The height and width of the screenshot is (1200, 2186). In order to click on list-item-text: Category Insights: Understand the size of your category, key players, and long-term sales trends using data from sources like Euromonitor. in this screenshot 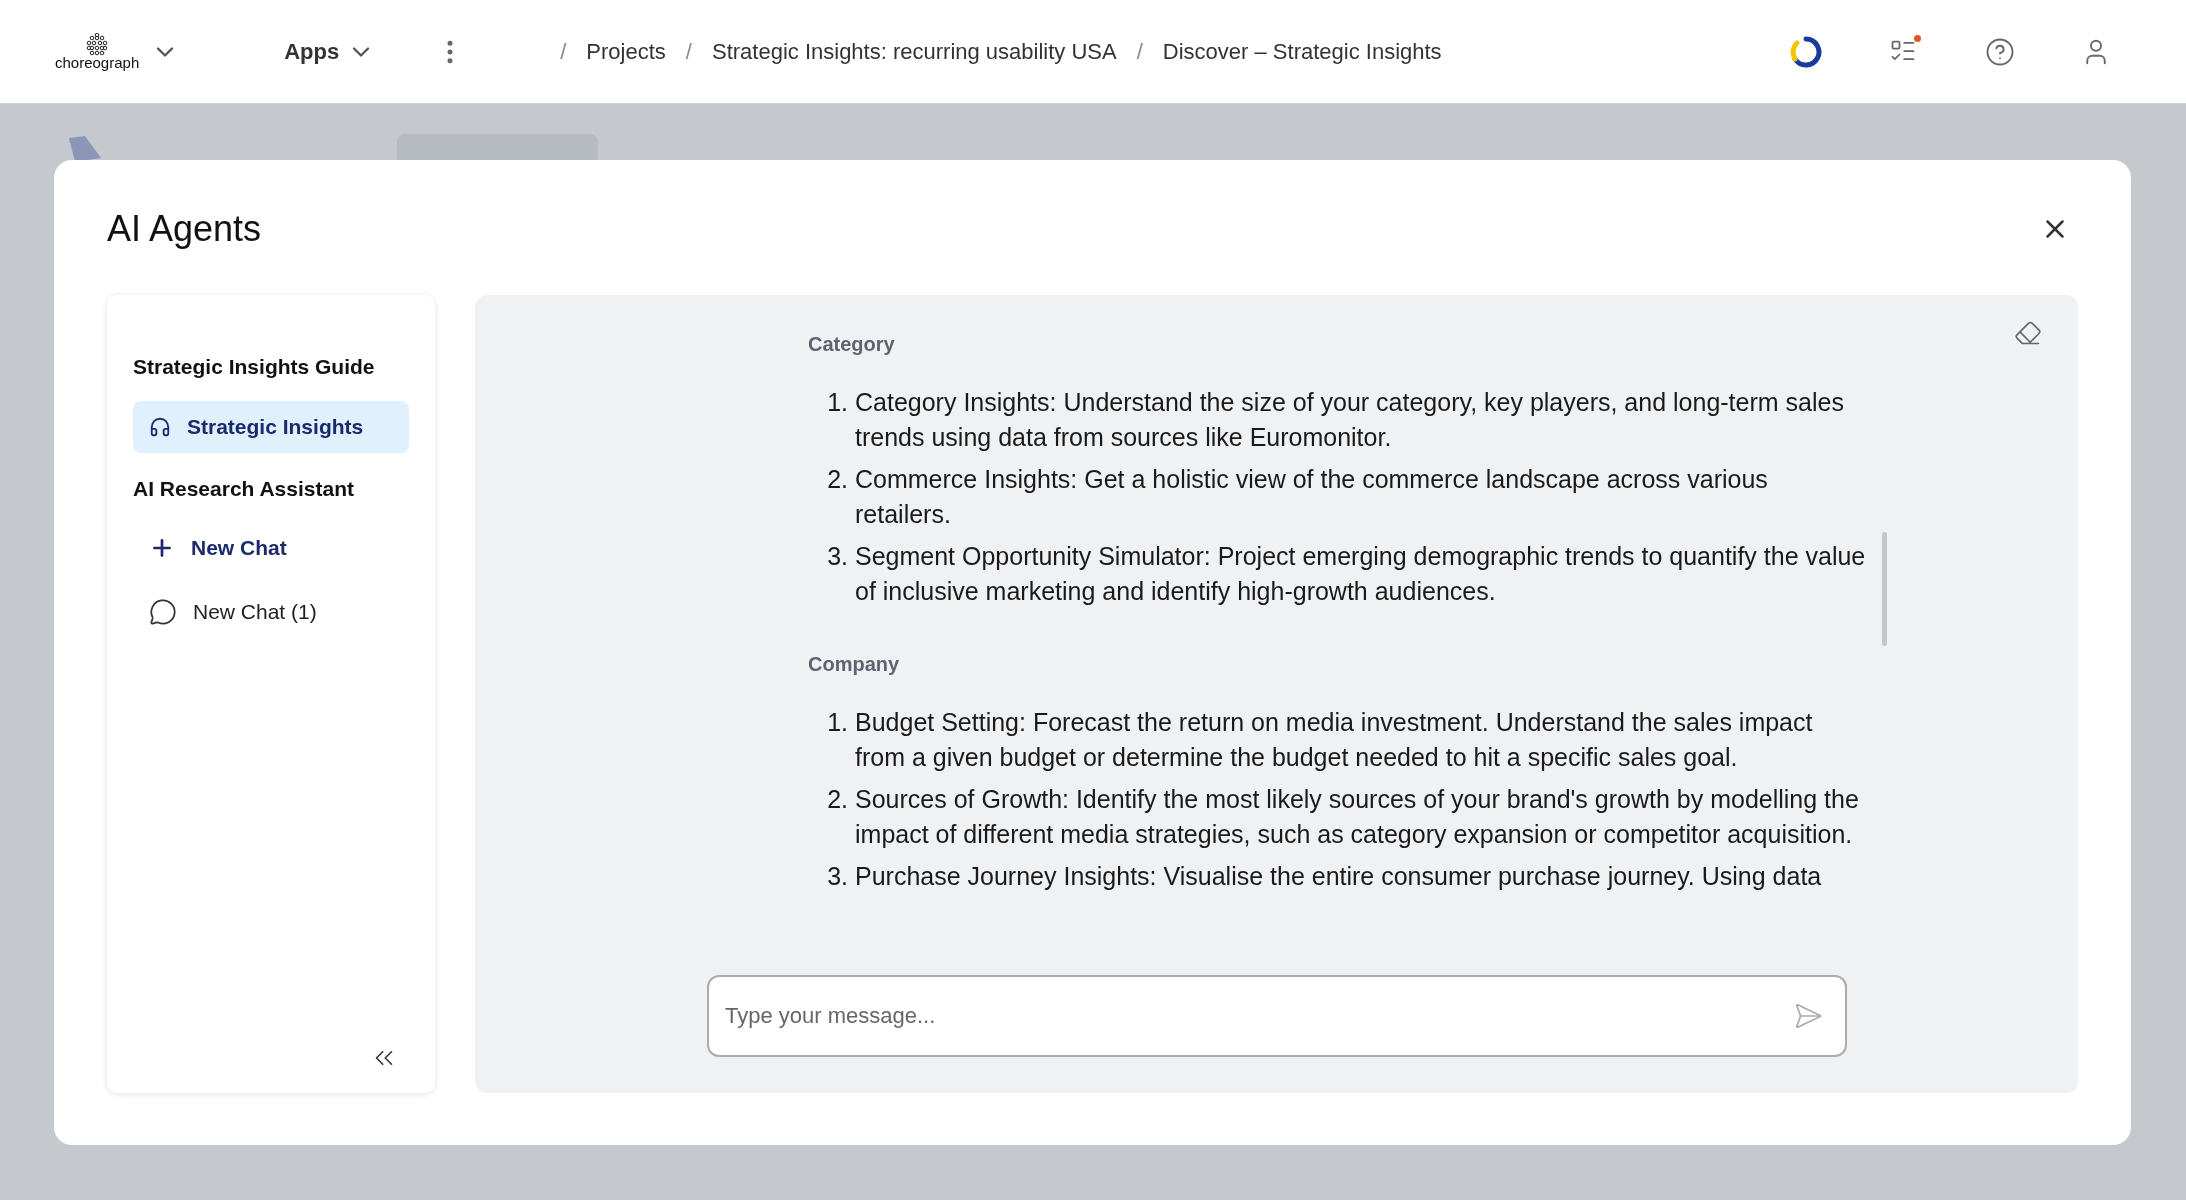, I will do `click(1350, 420)`.